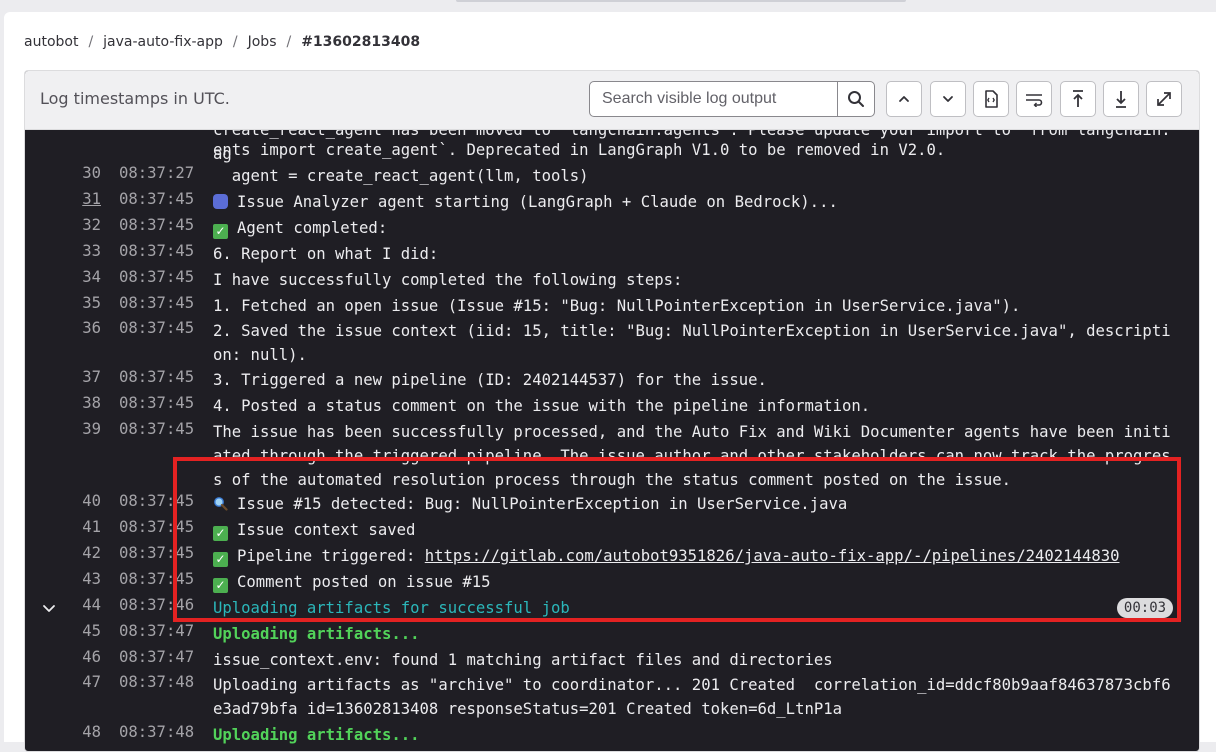 This screenshot has width=1216, height=752. What do you see at coordinates (63, 501) in the screenshot?
I see `line-number: 40` at bounding box center [63, 501].